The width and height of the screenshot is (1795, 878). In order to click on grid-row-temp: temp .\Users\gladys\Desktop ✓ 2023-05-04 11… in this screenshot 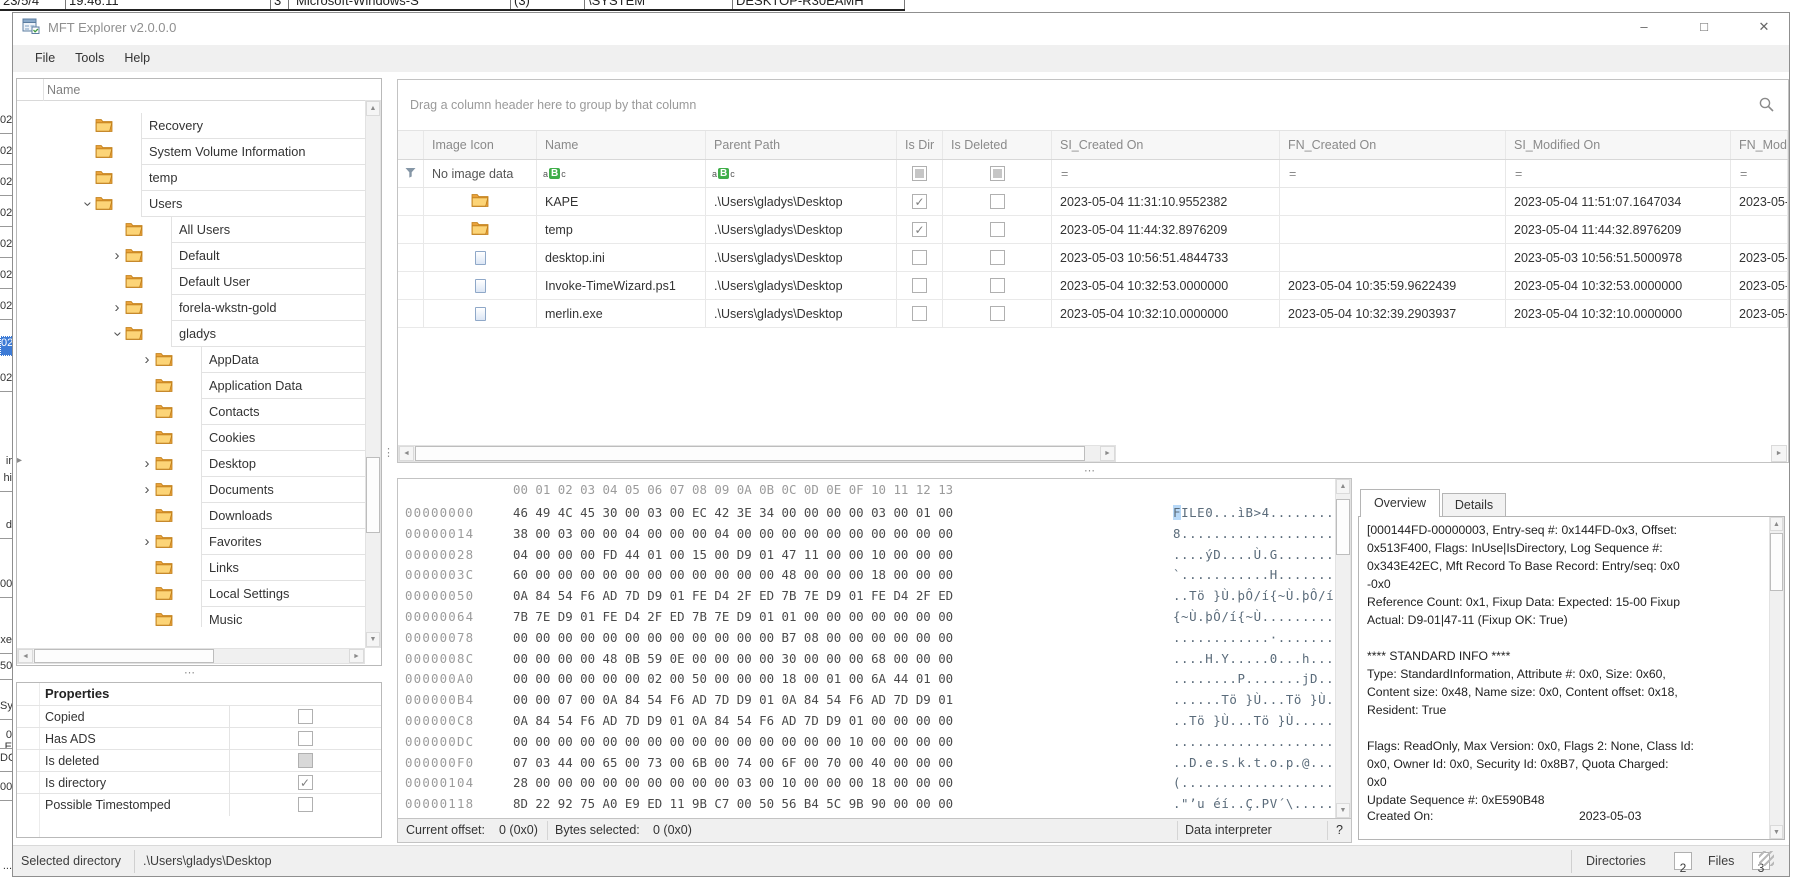, I will do `click(1093, 230)`.